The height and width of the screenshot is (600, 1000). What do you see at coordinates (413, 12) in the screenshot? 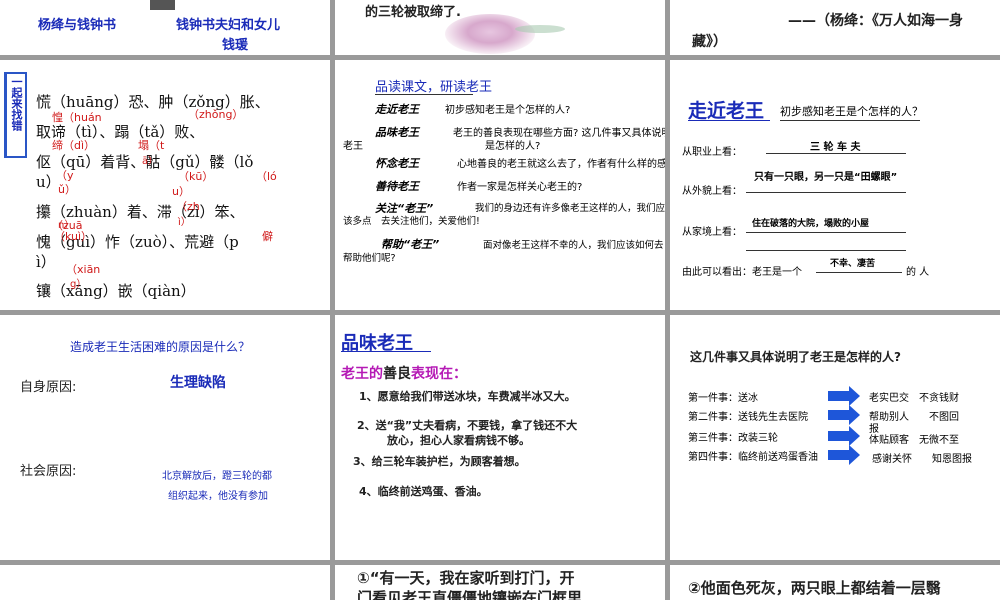
I see `top-text: 的三轮被取缔了.` at bounding box center [413, 12].